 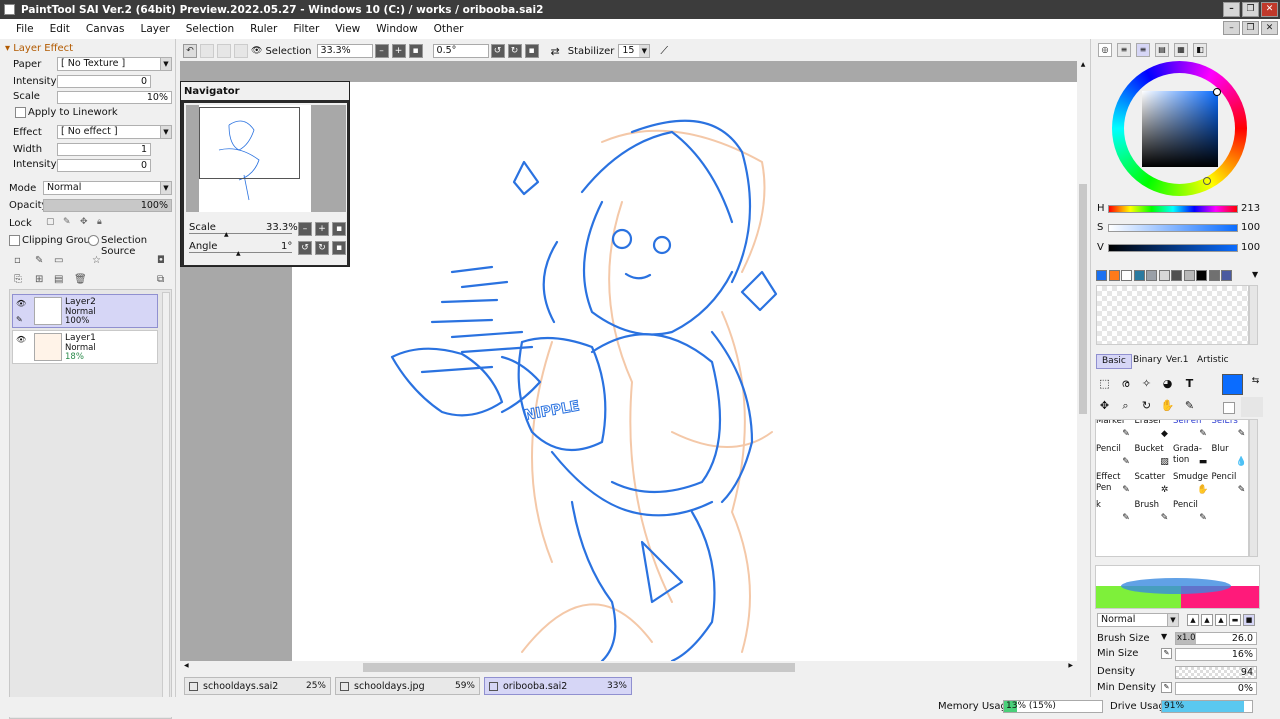 What do you see at coordinates (1186, 638) in the screenshot?
I see `brush-size-multiplier: x1.0` at bounding box center [1186, 638].